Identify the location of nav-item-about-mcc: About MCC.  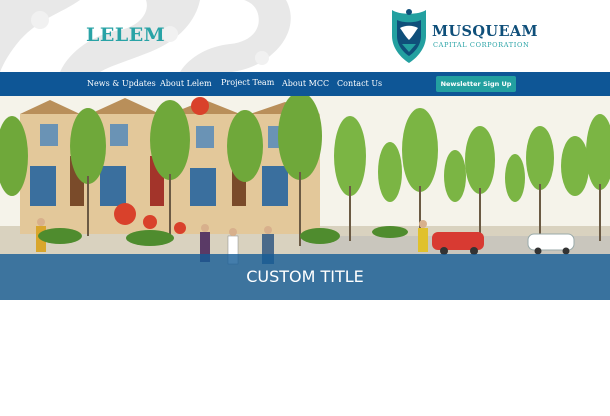
(305, 84).